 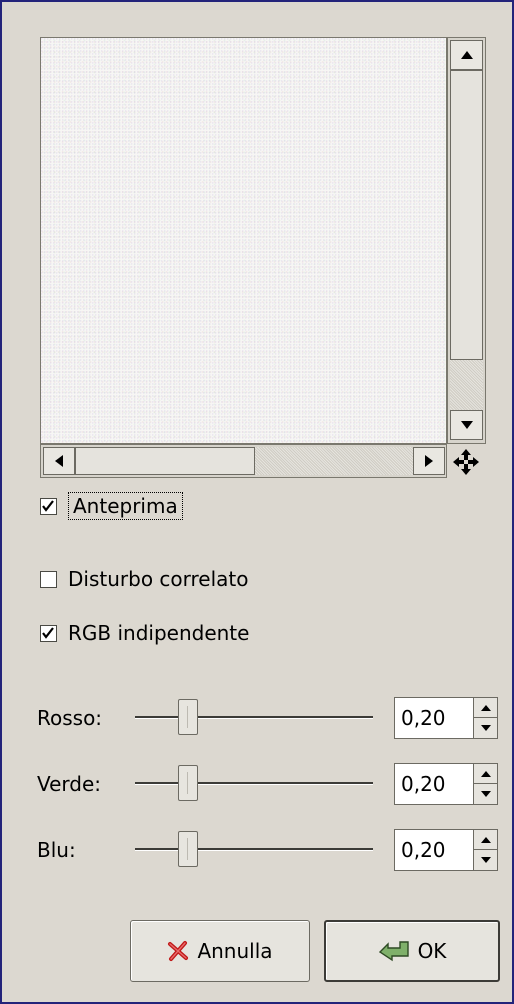 I want to click on blue-slider-track, so click(x=254, y=849).